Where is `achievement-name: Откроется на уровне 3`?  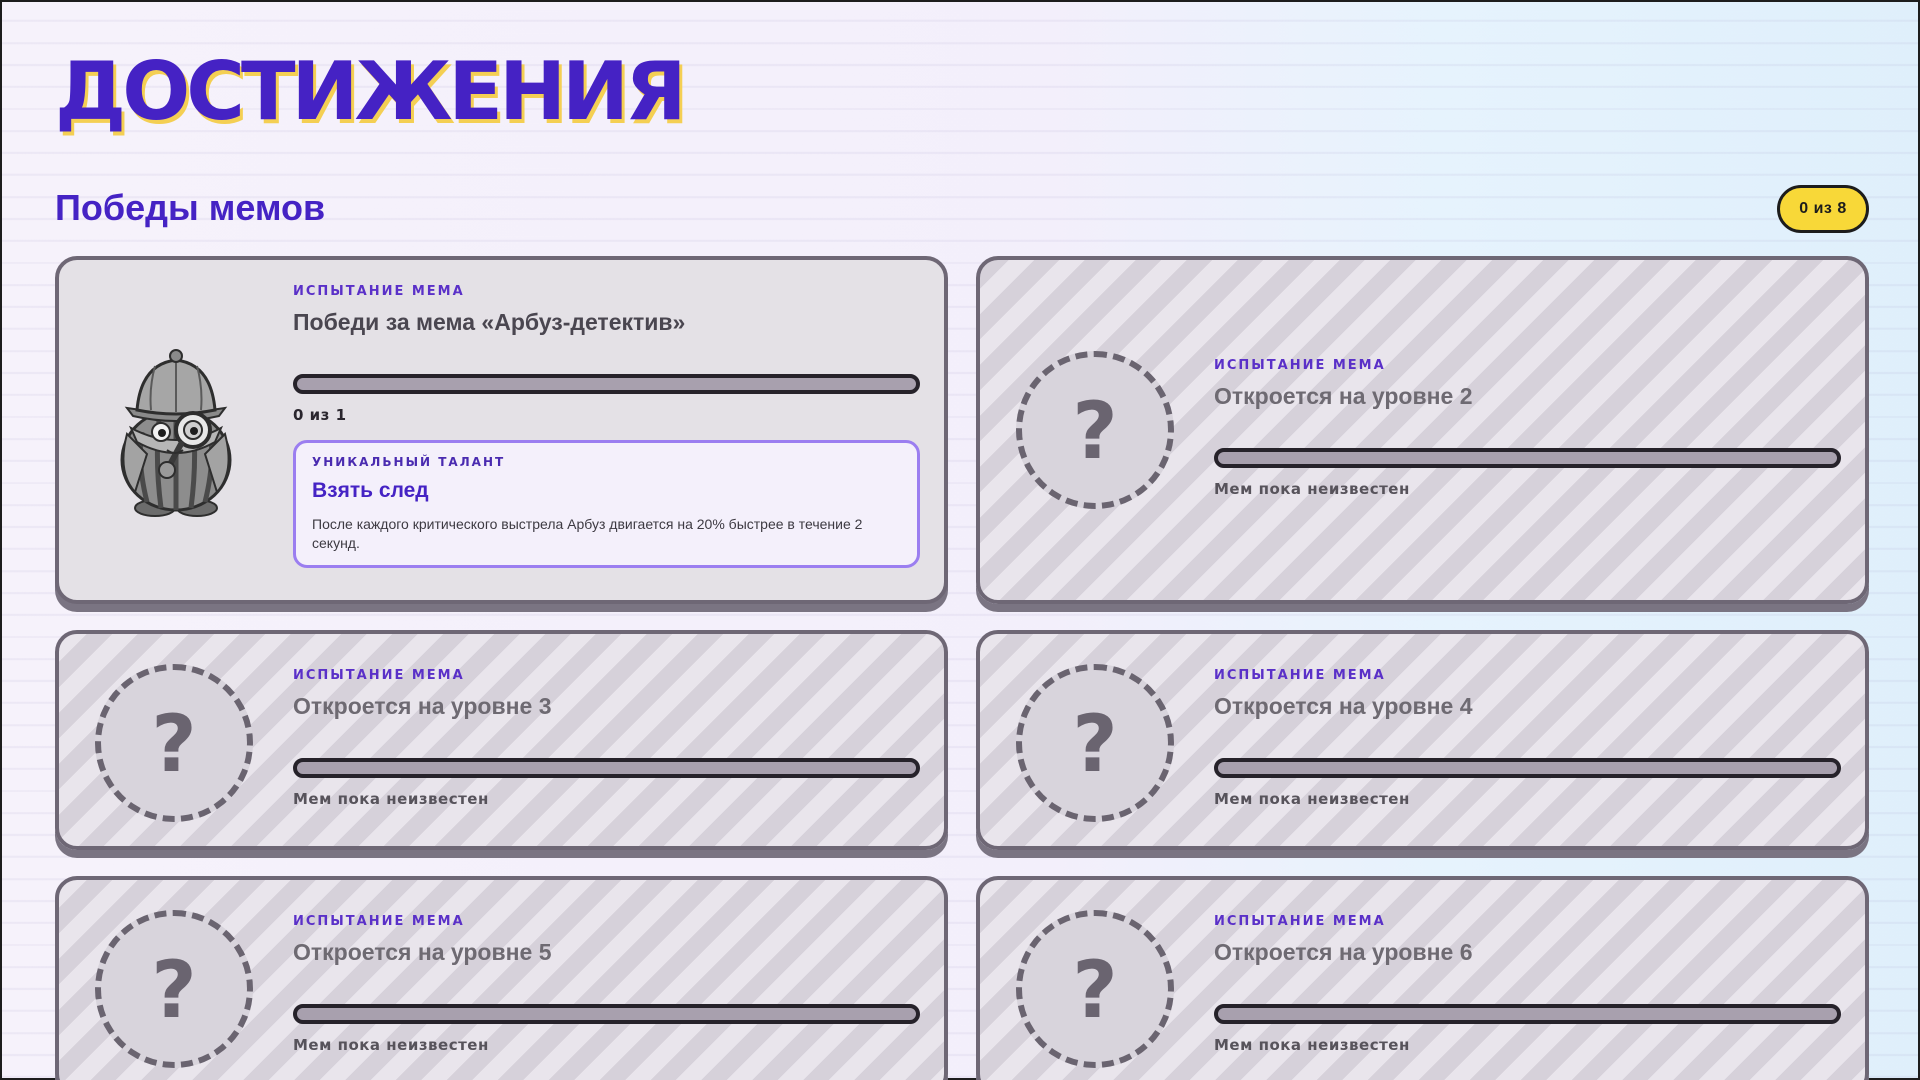 achievement-name: Откроется на уровне 3 is located at coordinates (422, 706).